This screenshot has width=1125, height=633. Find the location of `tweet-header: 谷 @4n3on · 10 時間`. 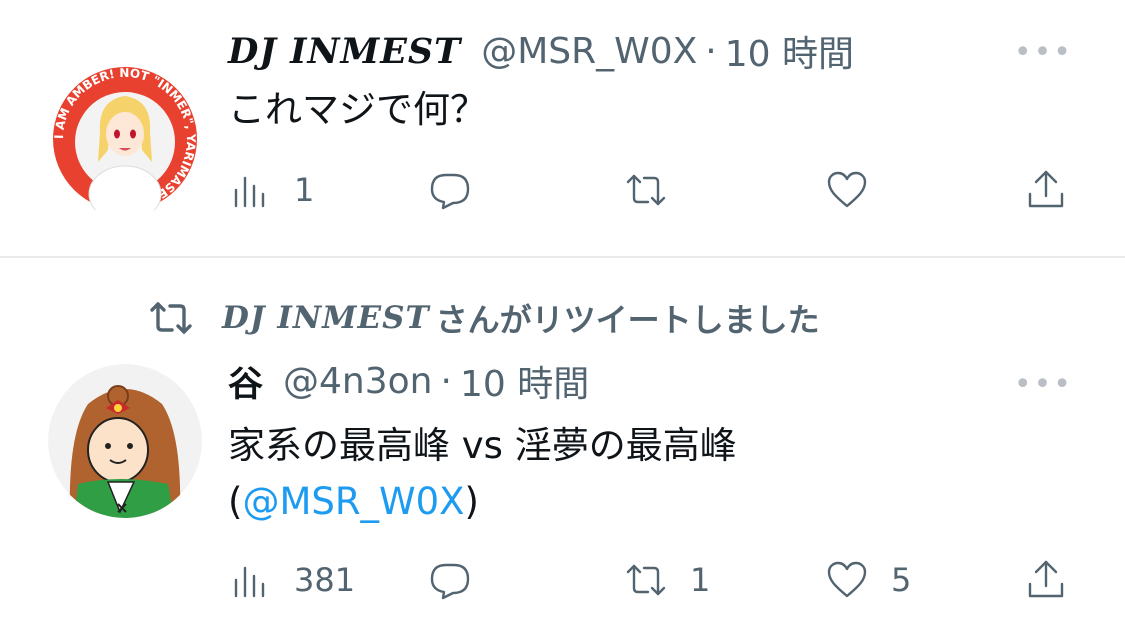

tweet-header: 谷 @4n3on · 10 時間 is located at coordinates (408, 381).